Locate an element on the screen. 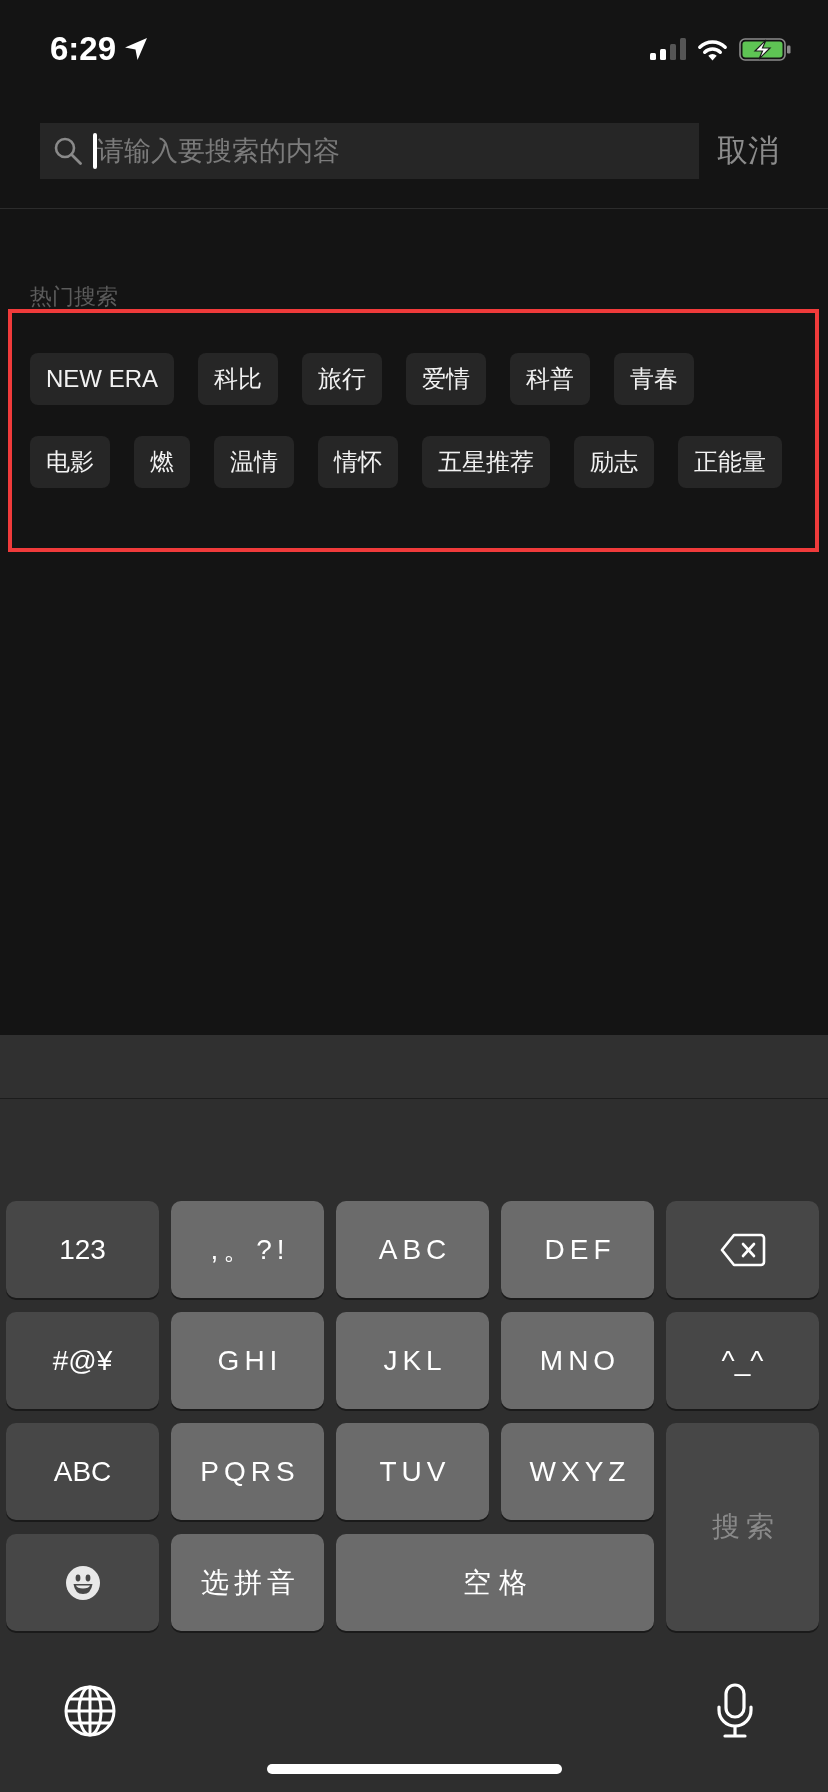 The height and width of the screenshot is (1792, 828). keyboard-key: MNO is located at coordinates (577, 1360).